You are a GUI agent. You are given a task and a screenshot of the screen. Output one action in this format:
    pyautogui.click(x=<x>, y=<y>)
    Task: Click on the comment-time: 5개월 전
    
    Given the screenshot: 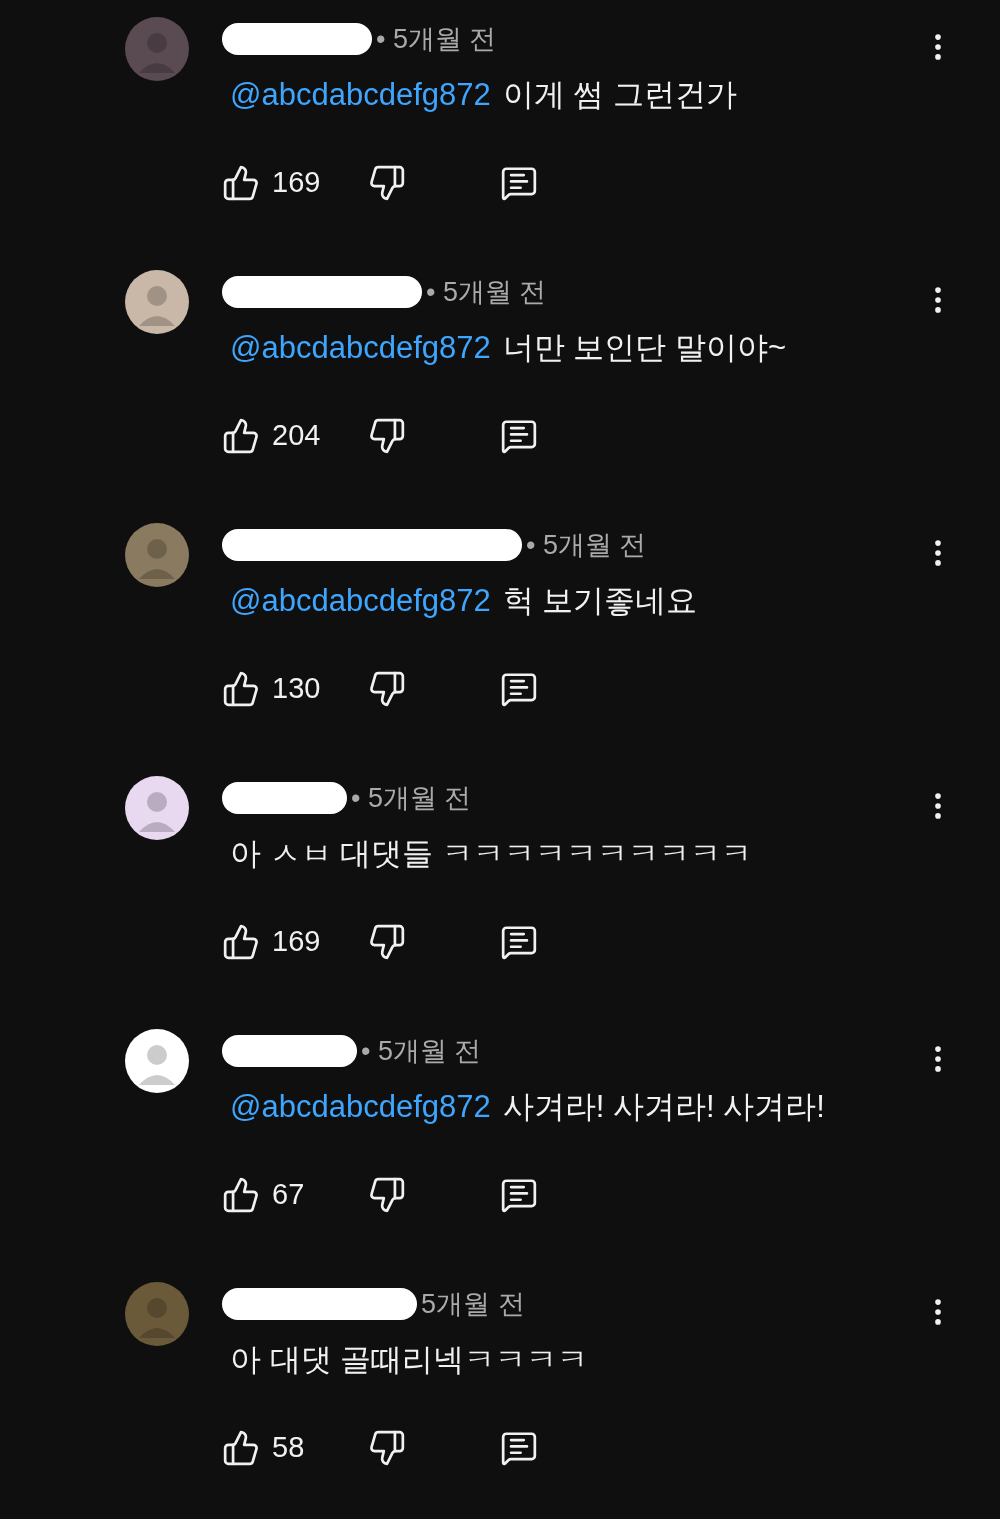 What is the action you would take?
    pyautogui.click(x=473, y=1304)
    